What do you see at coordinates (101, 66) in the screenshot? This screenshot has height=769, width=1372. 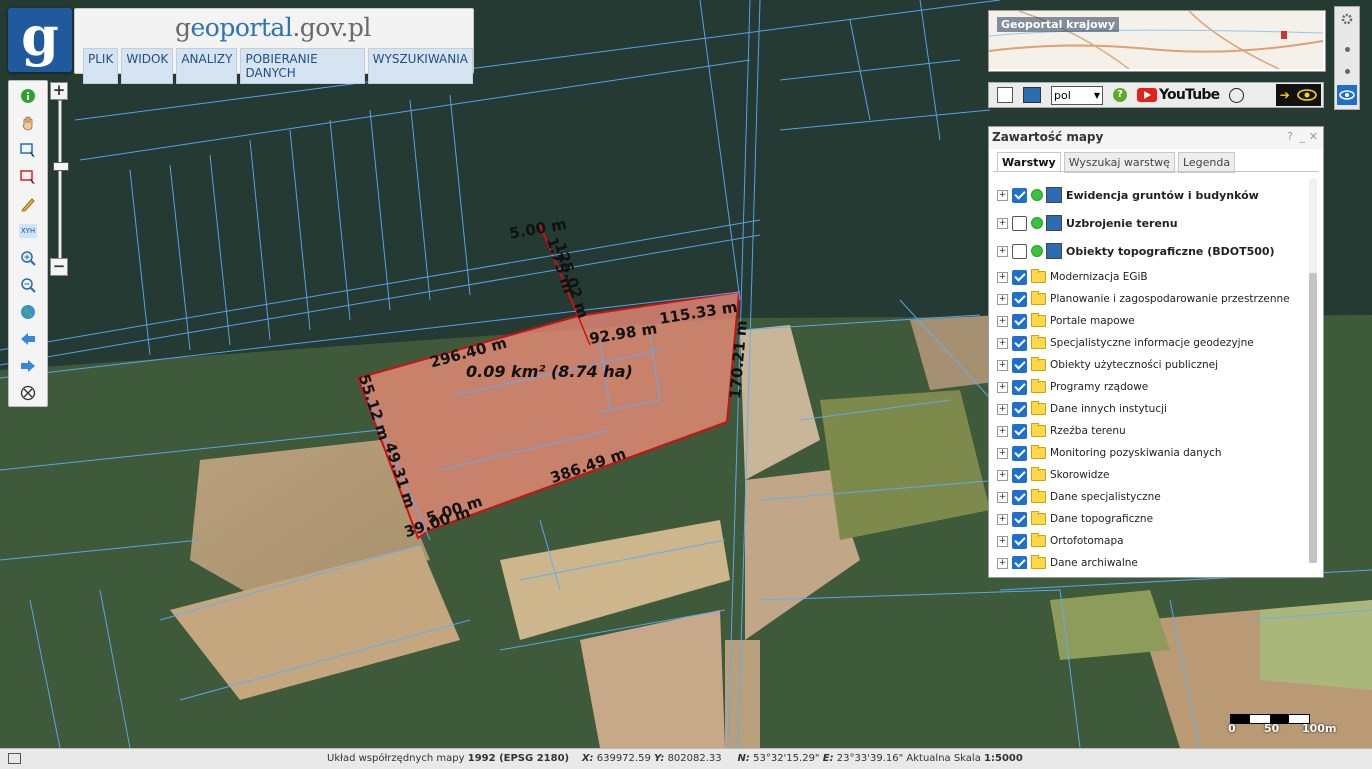 I see `menu-plik: PLIK` at bounding box center [101, 66].